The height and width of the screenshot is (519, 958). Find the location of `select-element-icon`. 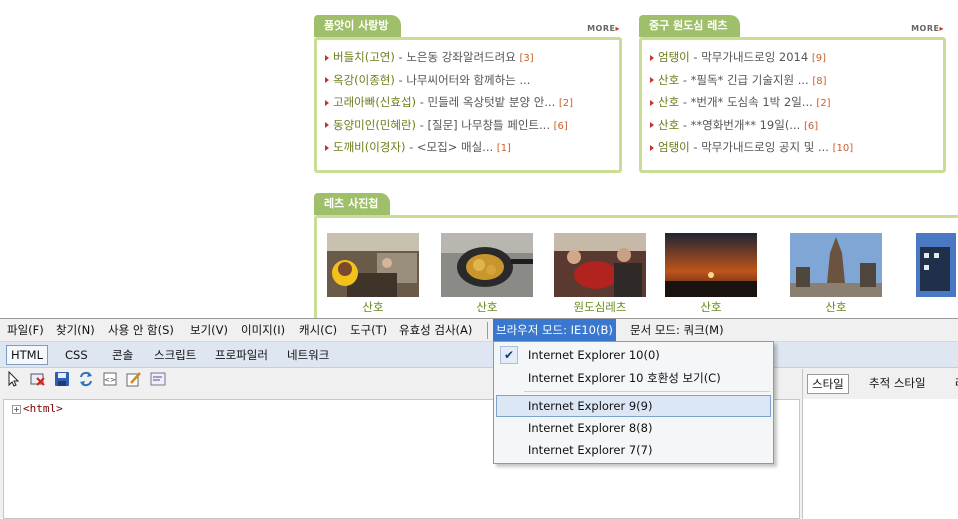

select-element-icon is located at coordinates (14, 378).